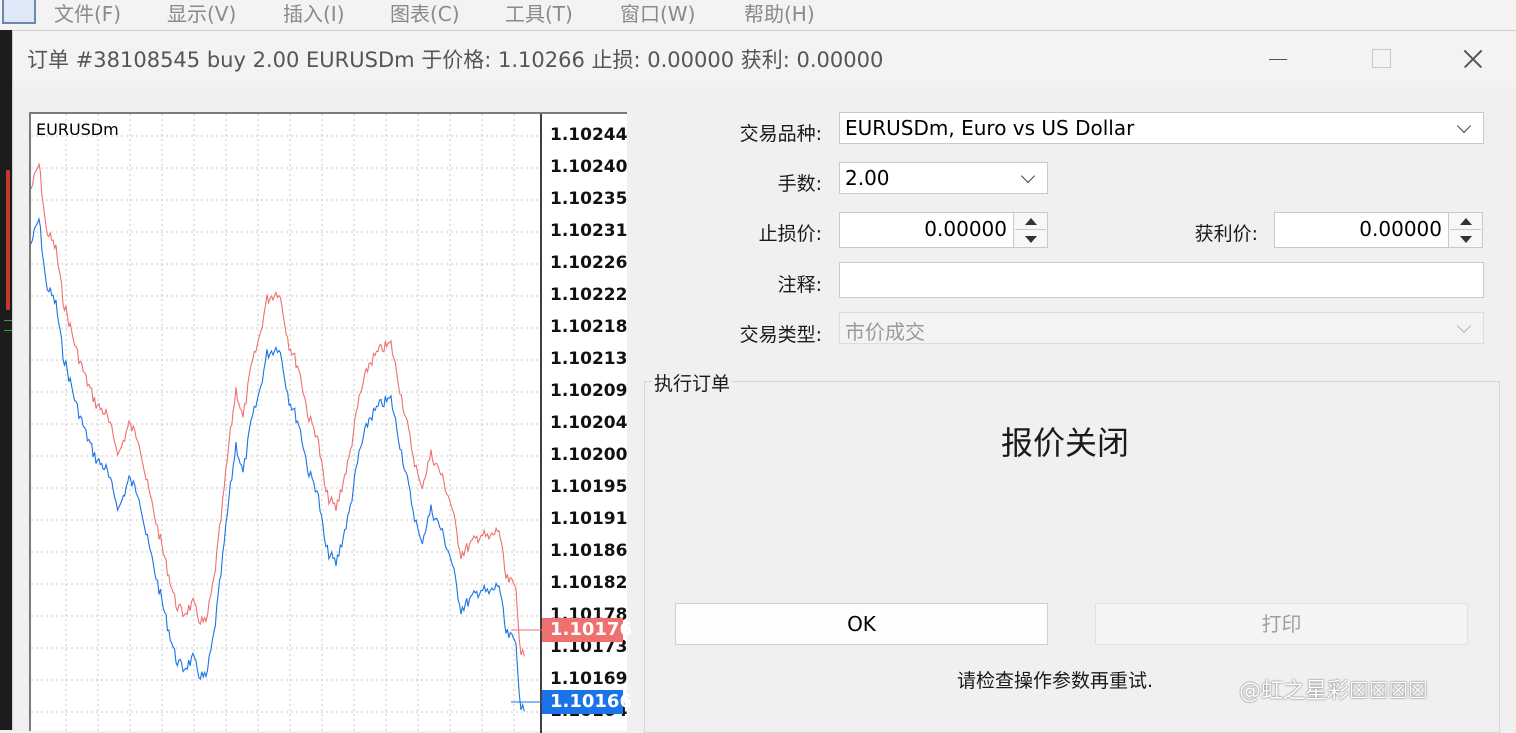 This screenshot has height=733, width=1516. I want to click on take-profit-input: 0.00000, so click(1378, 230).